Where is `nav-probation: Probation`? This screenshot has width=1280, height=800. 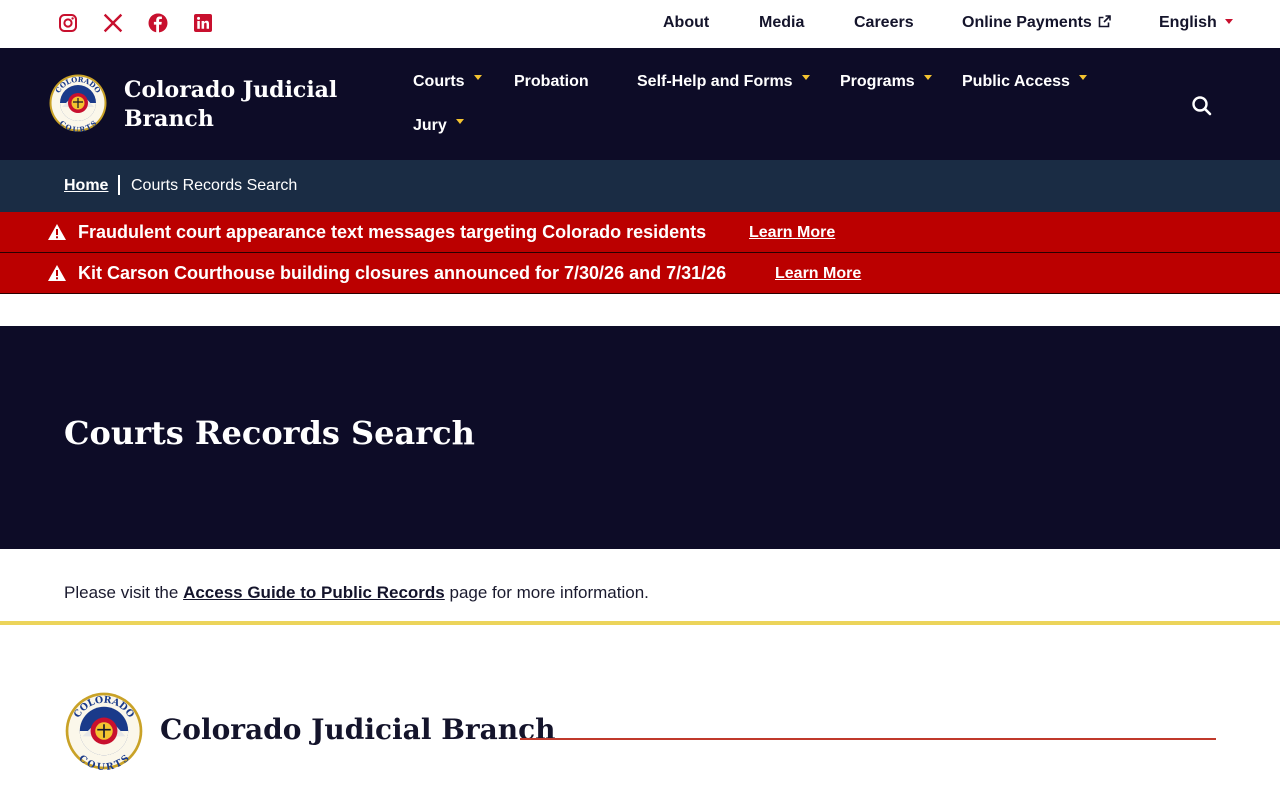 nav-probation: Probation is located at coordinates (551, 82).